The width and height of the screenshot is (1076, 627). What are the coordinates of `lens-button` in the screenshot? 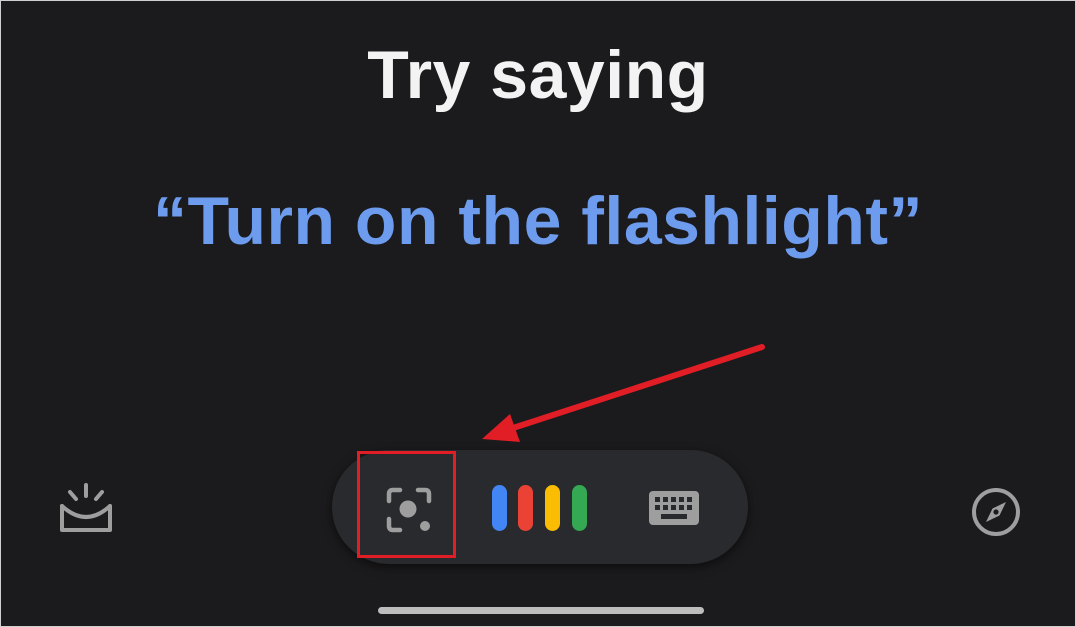 It's located at (409, 510).